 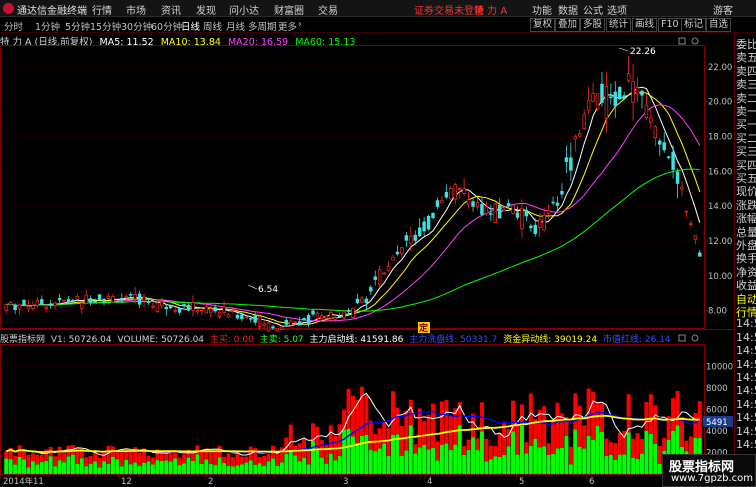 I want to click on zhumai2-value: 主卖: 5.07, so click(x=281, y=340).